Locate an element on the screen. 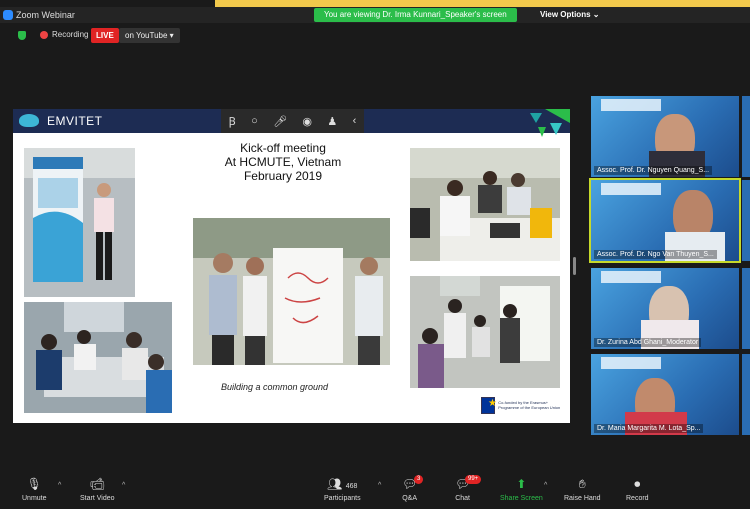 The image size is (750, 509). participants-options-chevron-icon: ^ is located at coordinates (379, 485).